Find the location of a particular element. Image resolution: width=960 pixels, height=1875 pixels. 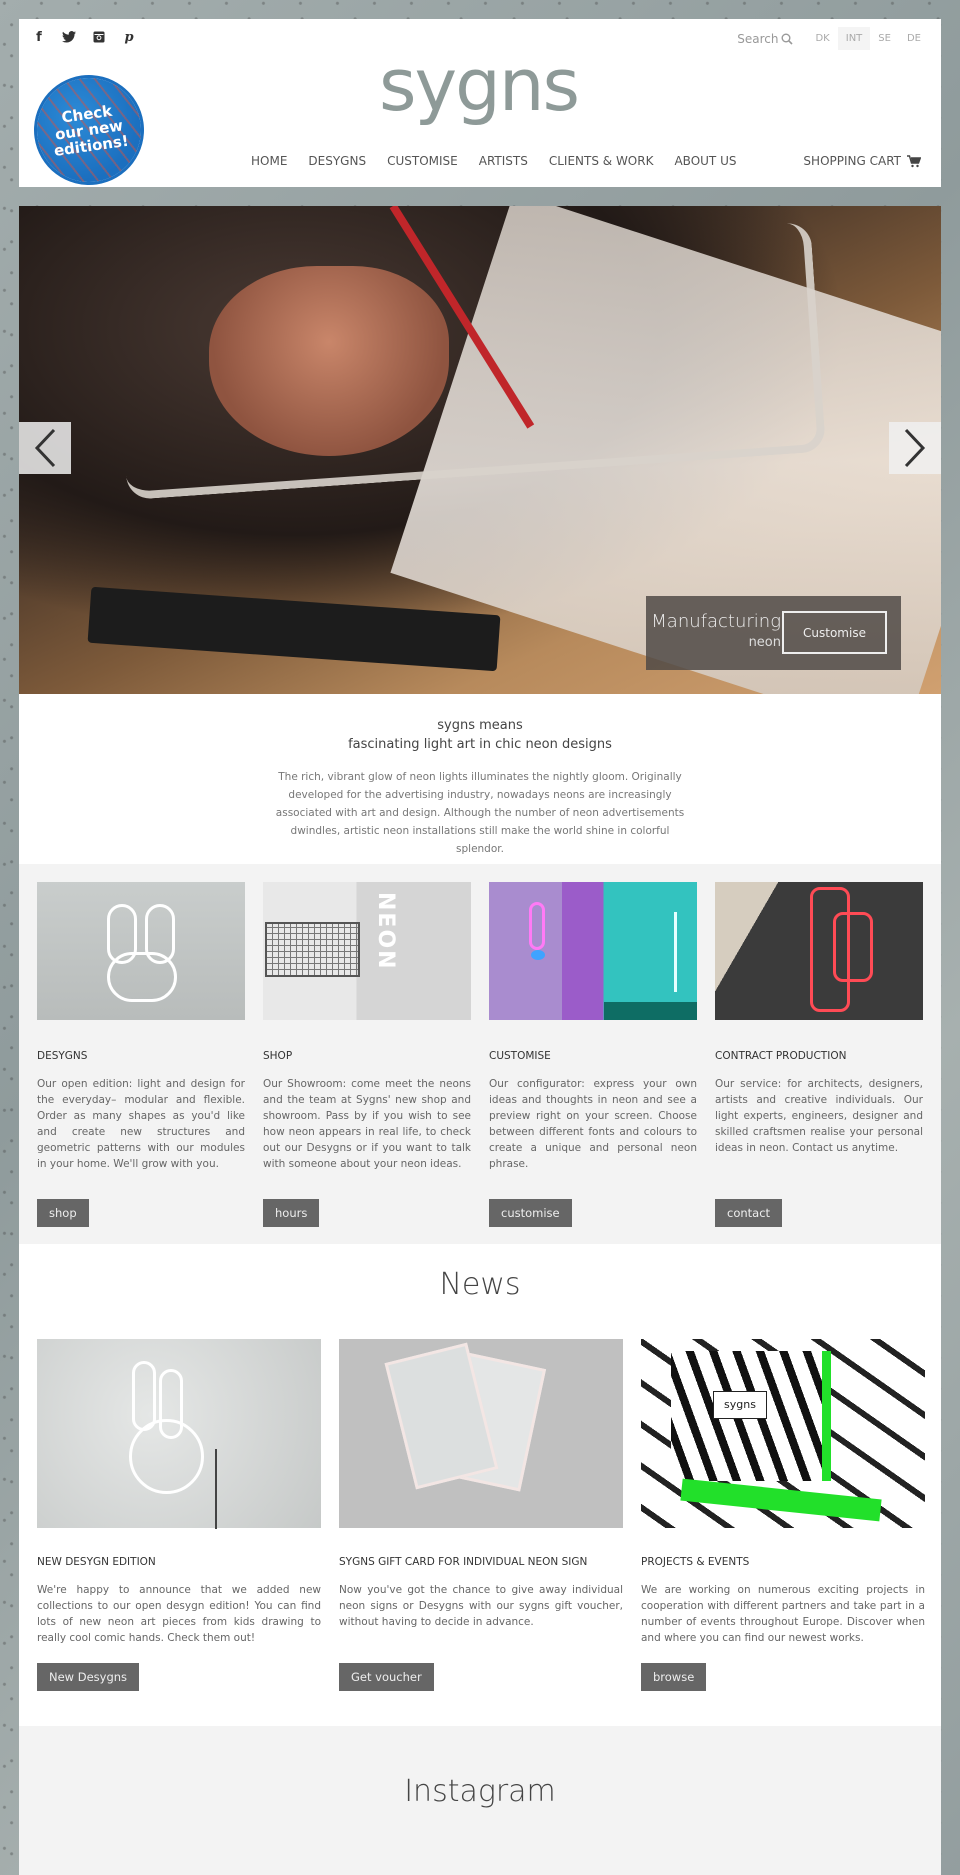

pinterest-icon: p is located at coordinates (129, 37).